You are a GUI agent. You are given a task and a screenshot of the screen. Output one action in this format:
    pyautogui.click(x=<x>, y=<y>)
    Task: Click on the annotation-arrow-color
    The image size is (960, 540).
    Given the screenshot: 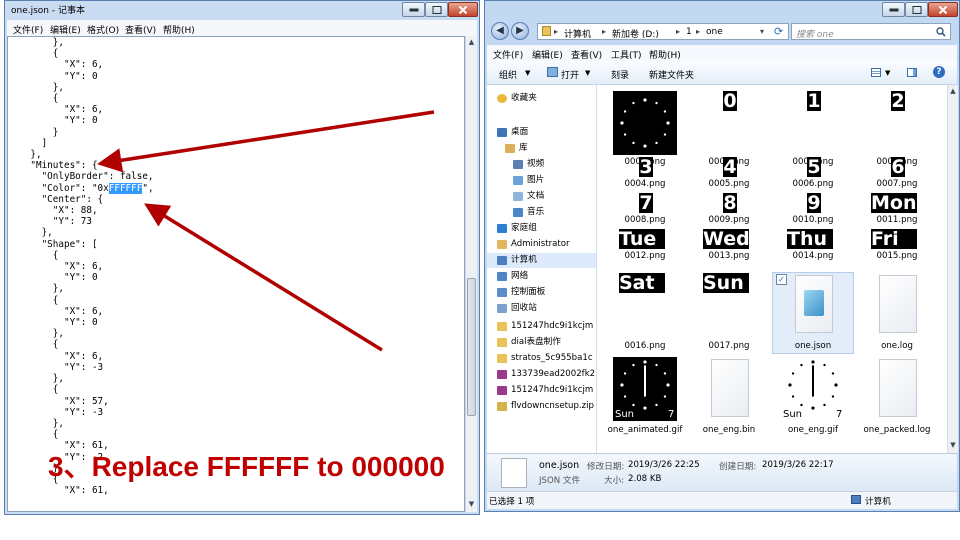 What is the action you would take?
    pyautogui.click(x=263, y=277)
    